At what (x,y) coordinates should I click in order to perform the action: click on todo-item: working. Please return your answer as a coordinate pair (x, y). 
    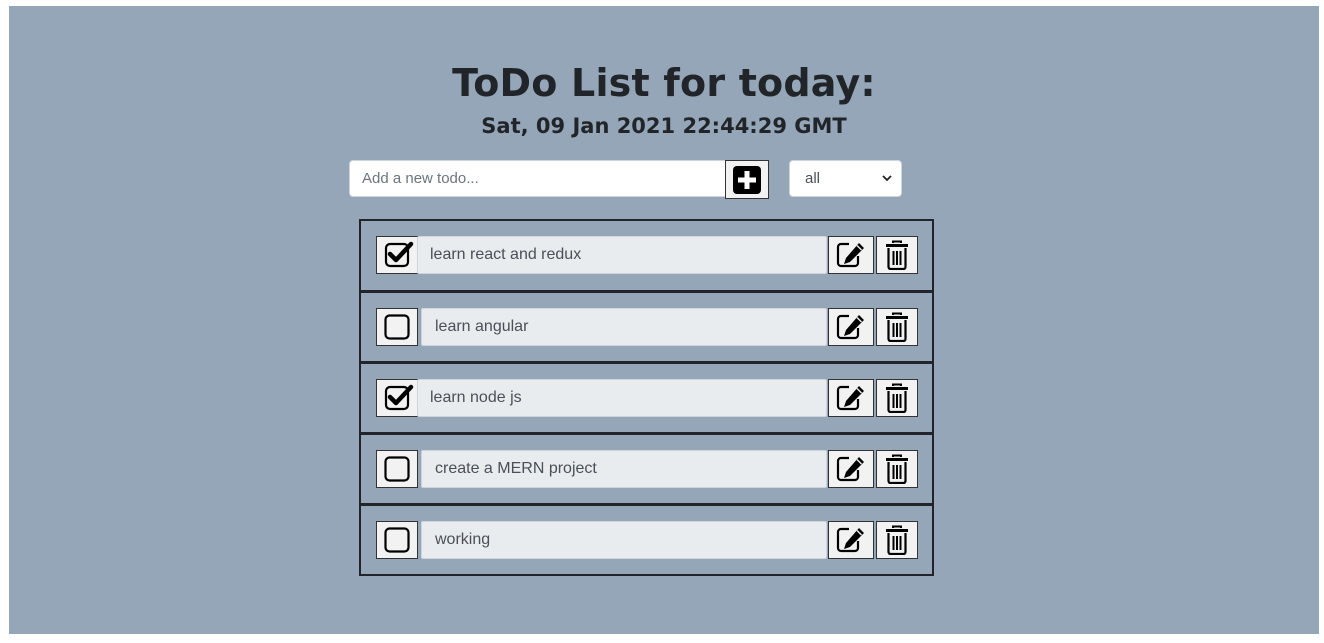
    Looking at the image, I should click on (646, 539).